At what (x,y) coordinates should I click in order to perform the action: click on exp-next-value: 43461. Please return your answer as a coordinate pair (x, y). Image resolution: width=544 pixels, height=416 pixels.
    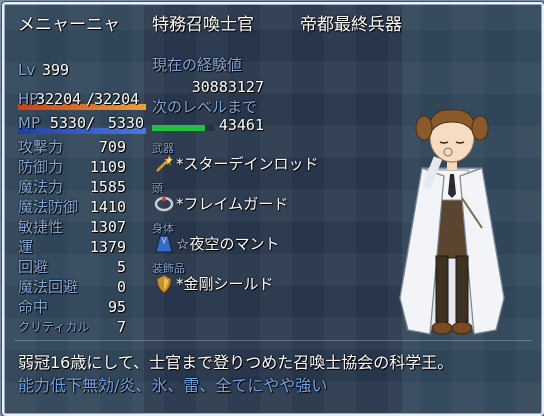
    Looking at the image, I should click on (241, 125).